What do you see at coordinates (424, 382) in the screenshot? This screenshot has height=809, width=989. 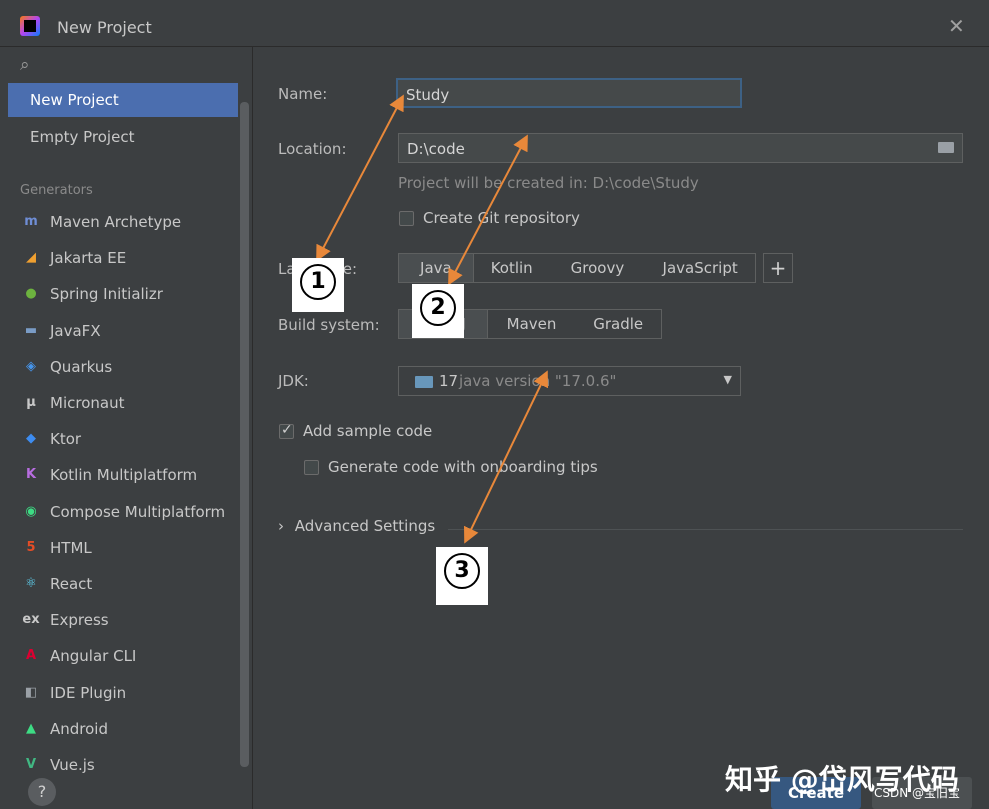 I see `jdk-folder-icon` at bounding box center [424, 382].